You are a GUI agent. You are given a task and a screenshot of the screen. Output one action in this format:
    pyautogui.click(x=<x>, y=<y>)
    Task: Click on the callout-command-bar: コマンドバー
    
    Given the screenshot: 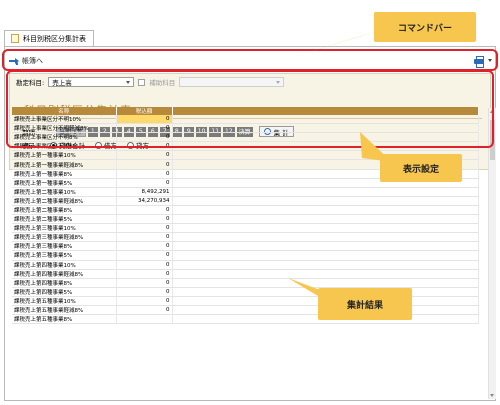 What is the action you would take?
    pyautogui.click(x=425, y=27)
    